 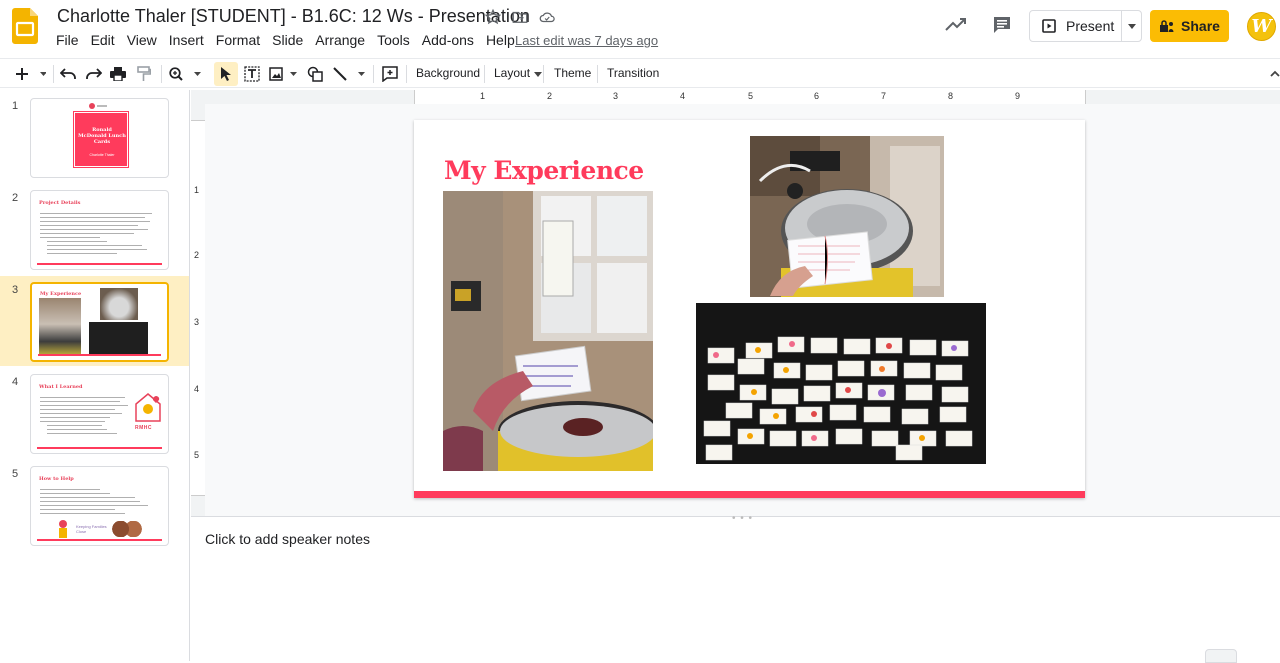 What do you see at coordinates (15, 198) in the screenshot?
I see `slide-number: 2` at bounding box center [15, 198].